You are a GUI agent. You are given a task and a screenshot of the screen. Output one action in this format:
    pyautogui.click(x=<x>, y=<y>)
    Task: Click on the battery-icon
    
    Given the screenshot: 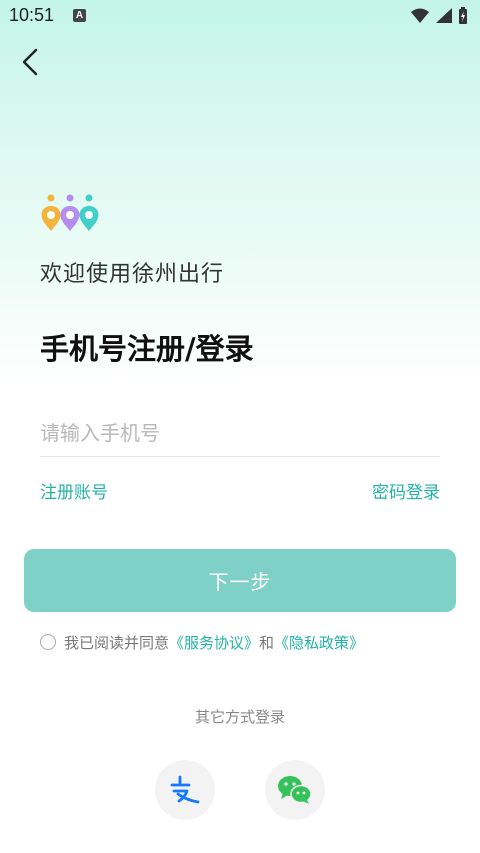 What is the action you would take?
    pyautogui.click(x=463, y=15)
    